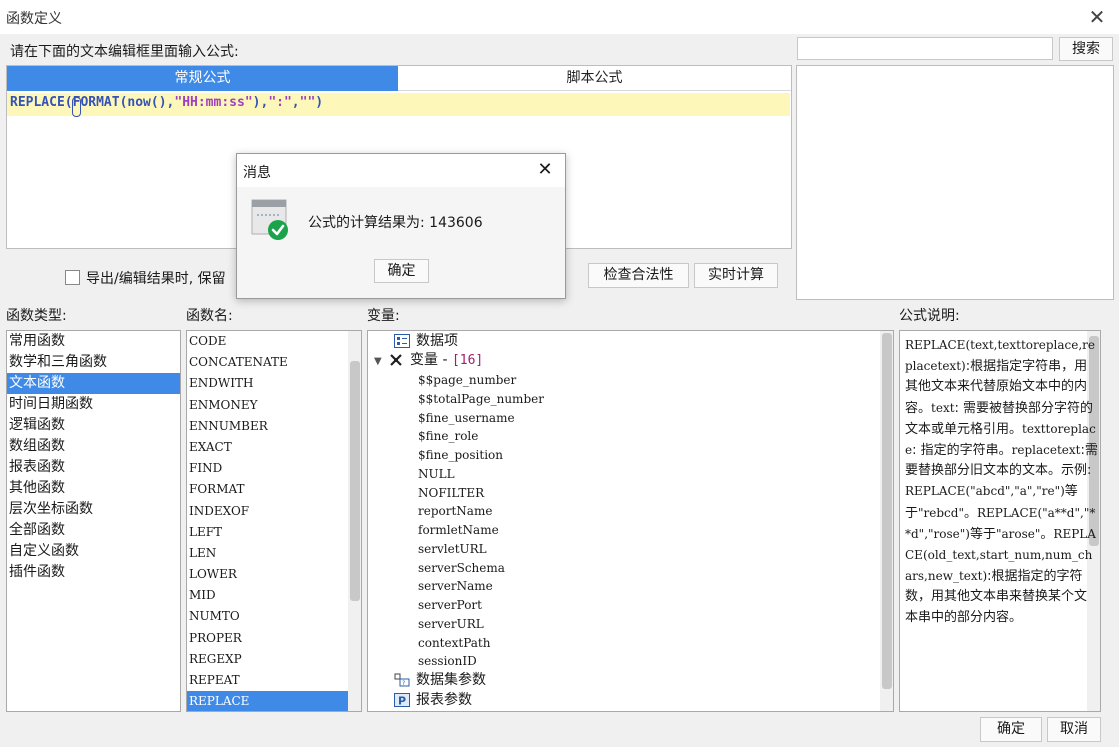  I want to click on variables-scrollbar, so click(886, 521).